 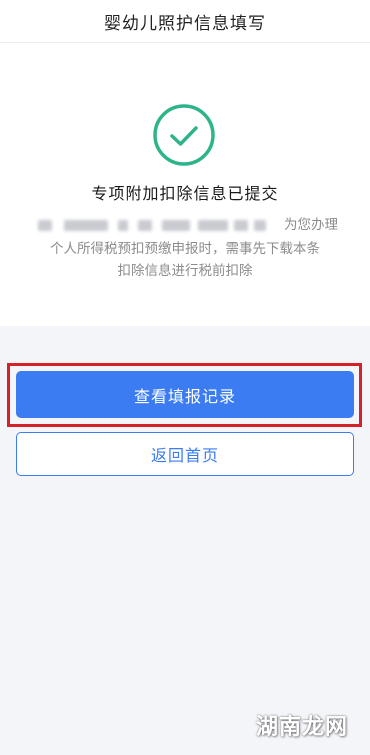 I want to click on success-title: 专项附加扣除信息已提交, so click(x=185, y=193).